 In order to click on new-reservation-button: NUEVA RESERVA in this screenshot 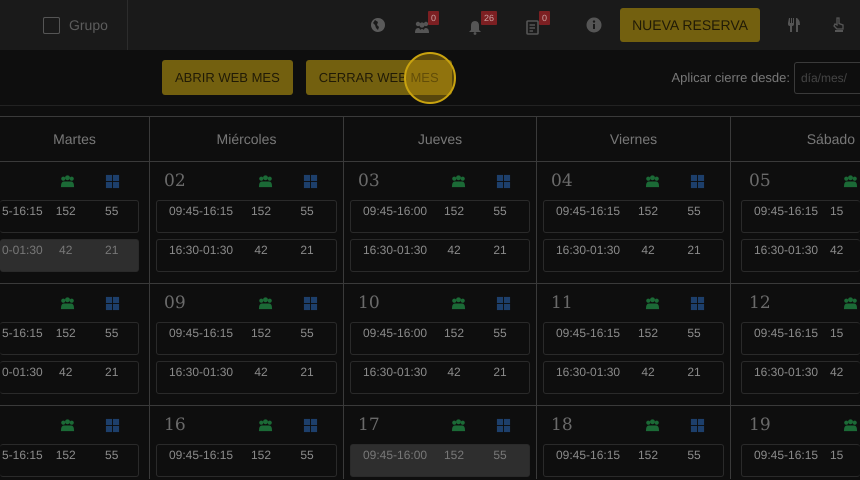, I will do `click(690, 25)`.